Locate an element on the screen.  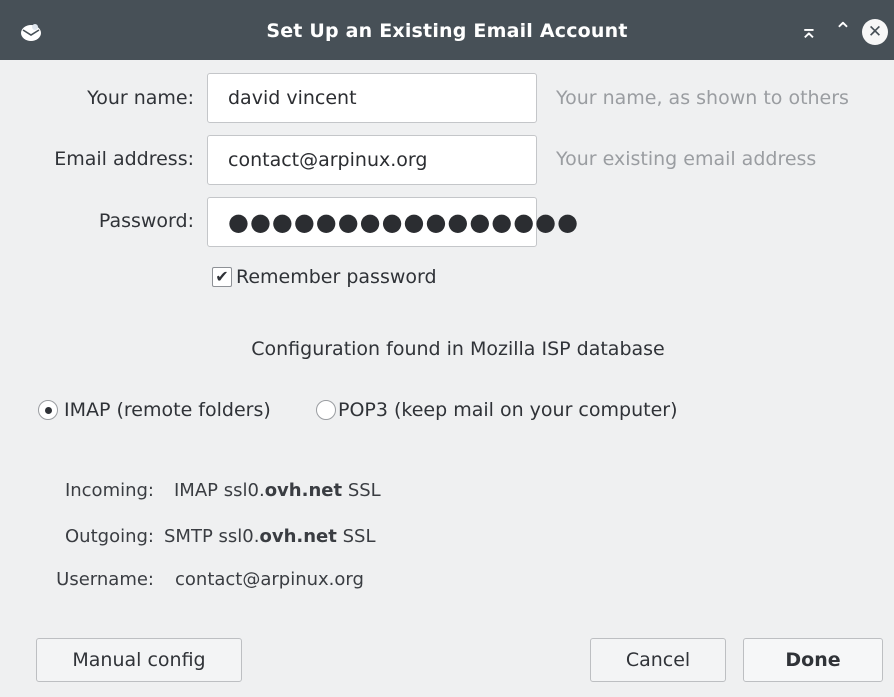
name-input: david vincent is located at coordinates (372, 98).